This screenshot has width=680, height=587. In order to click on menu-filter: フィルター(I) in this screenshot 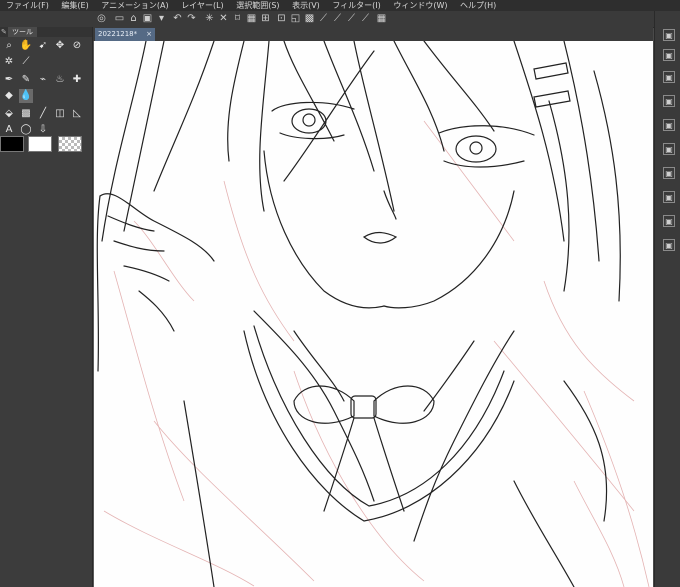, I will do `click(356, 5)`.